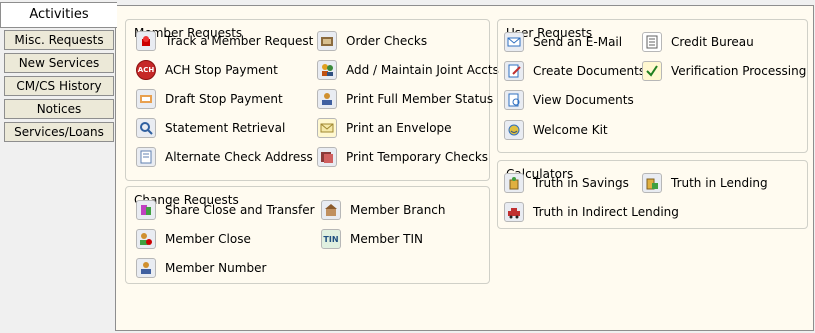  What do you see at coordinates (146, 70) in the screenshot?
I see `ach-icon: ACH` at bounding box center [146, 70].